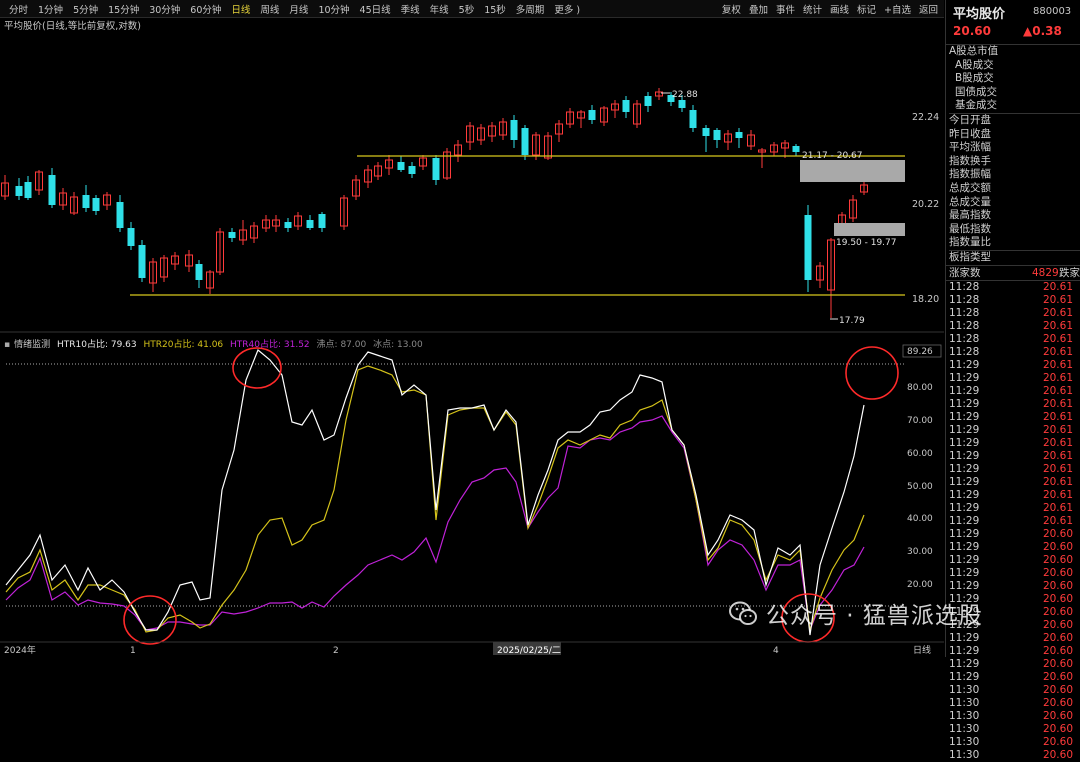 The image size is (1080, 762). I want to click on highlight-circle, so click(150, 620).